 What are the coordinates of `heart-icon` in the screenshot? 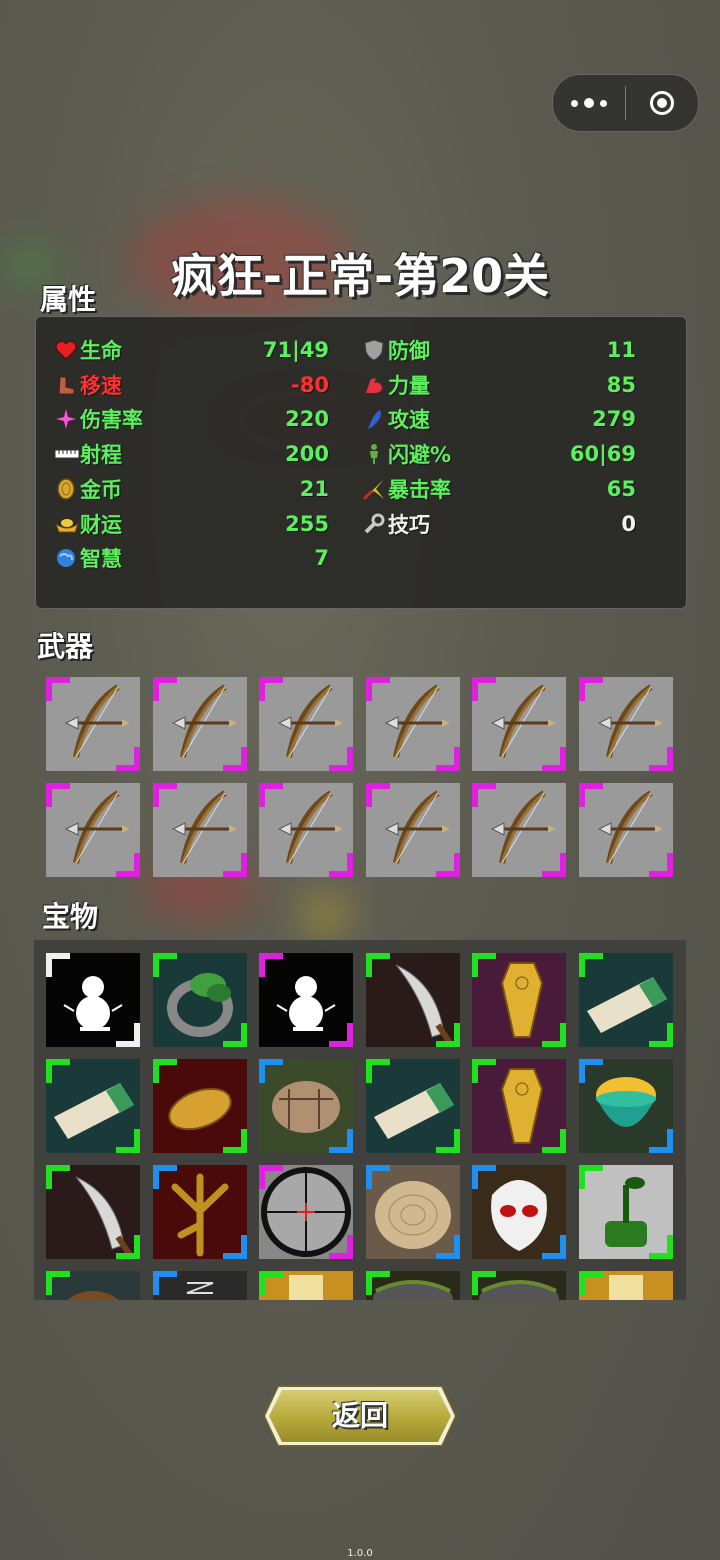 It's located at (66, 350).